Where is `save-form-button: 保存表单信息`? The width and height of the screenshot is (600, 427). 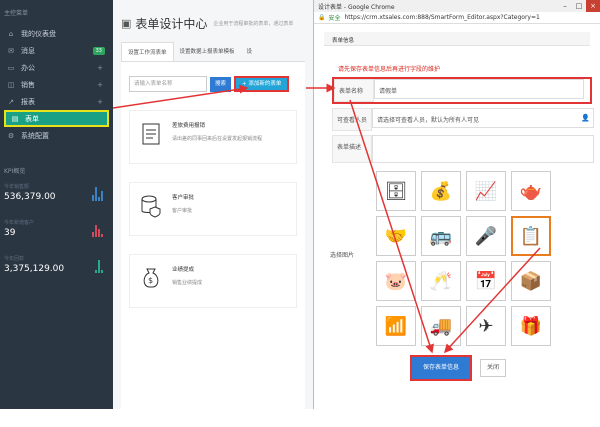 save-form-button: 保存表单信息 is located at coordinates (441, 368).